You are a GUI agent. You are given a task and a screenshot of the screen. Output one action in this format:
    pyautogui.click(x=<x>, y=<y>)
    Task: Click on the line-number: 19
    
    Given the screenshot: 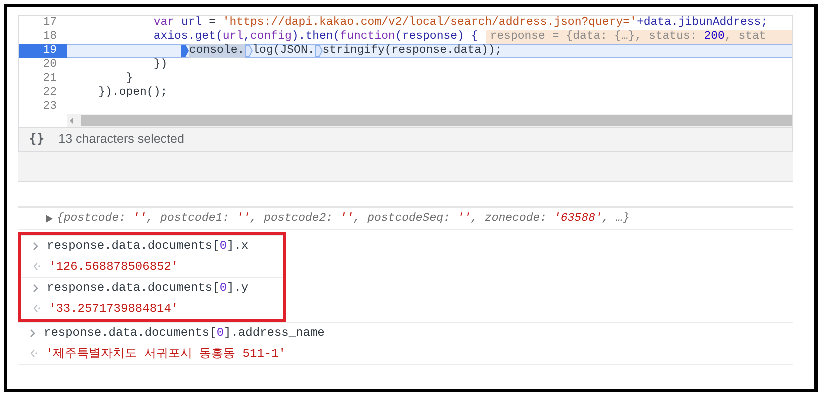 What is the action you would take?
    pyautogui.click(x=43, y=51)
    